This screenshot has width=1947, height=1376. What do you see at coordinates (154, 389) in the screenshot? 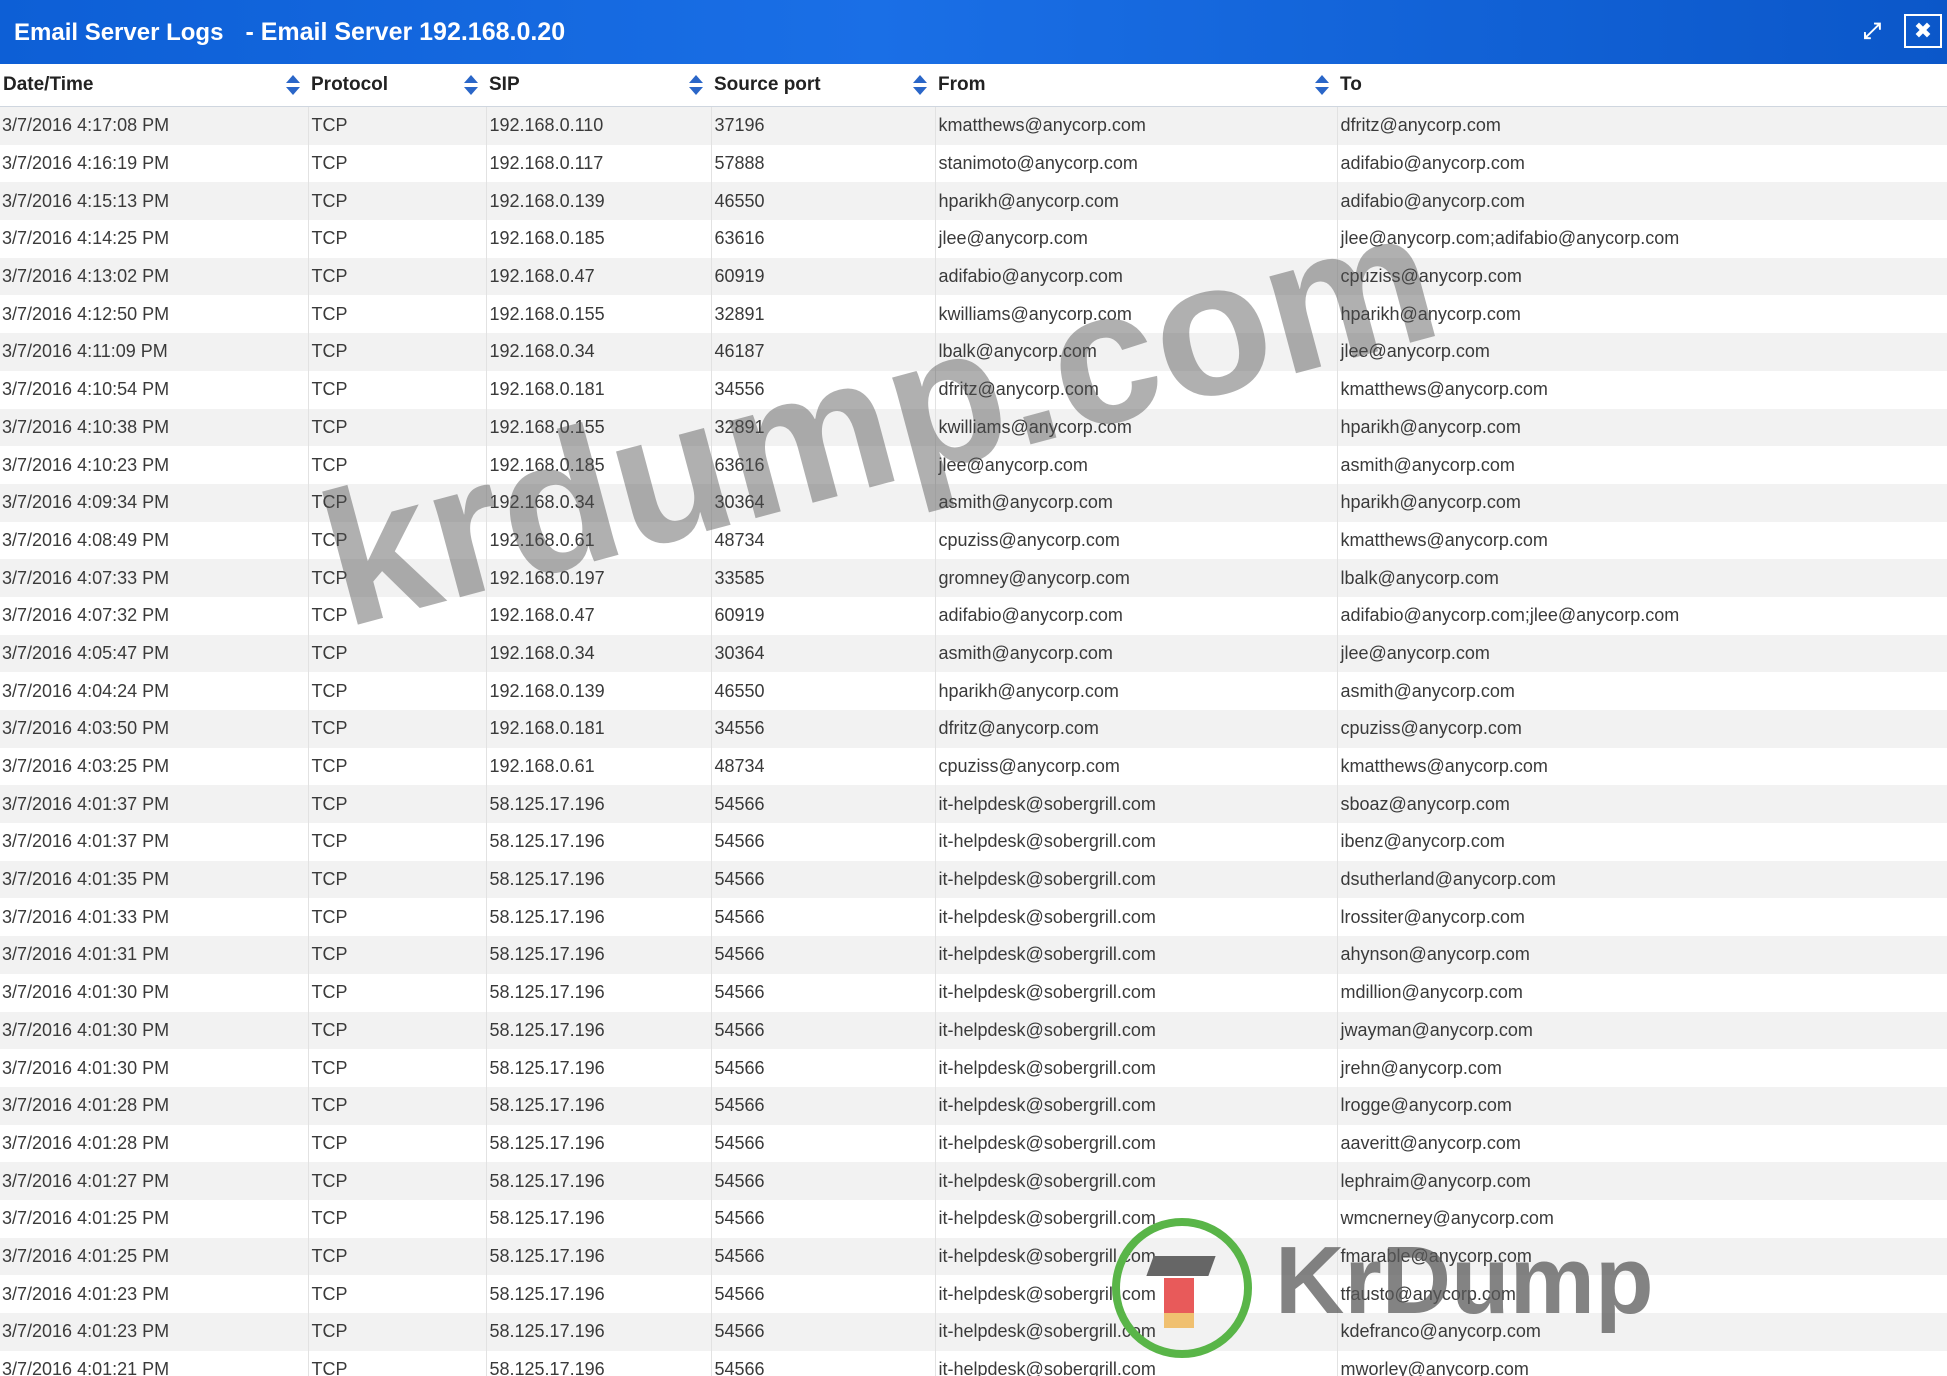
I see `cell-datetime: 3/7/2016 4:10:54 PM` at bounding box center [154, 389].